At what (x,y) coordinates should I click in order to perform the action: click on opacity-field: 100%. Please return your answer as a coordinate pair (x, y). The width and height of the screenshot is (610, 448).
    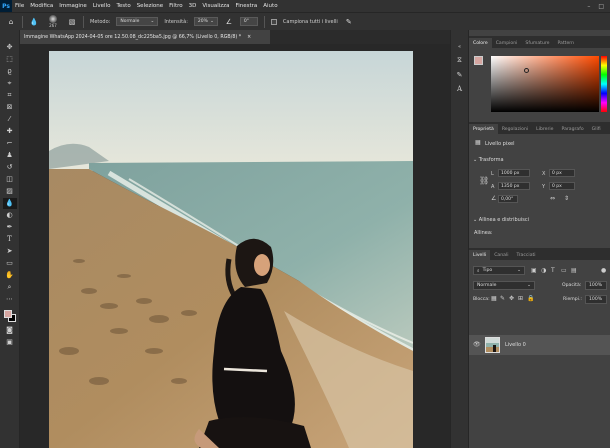
    Looking at the image, I should click on (596, 285).